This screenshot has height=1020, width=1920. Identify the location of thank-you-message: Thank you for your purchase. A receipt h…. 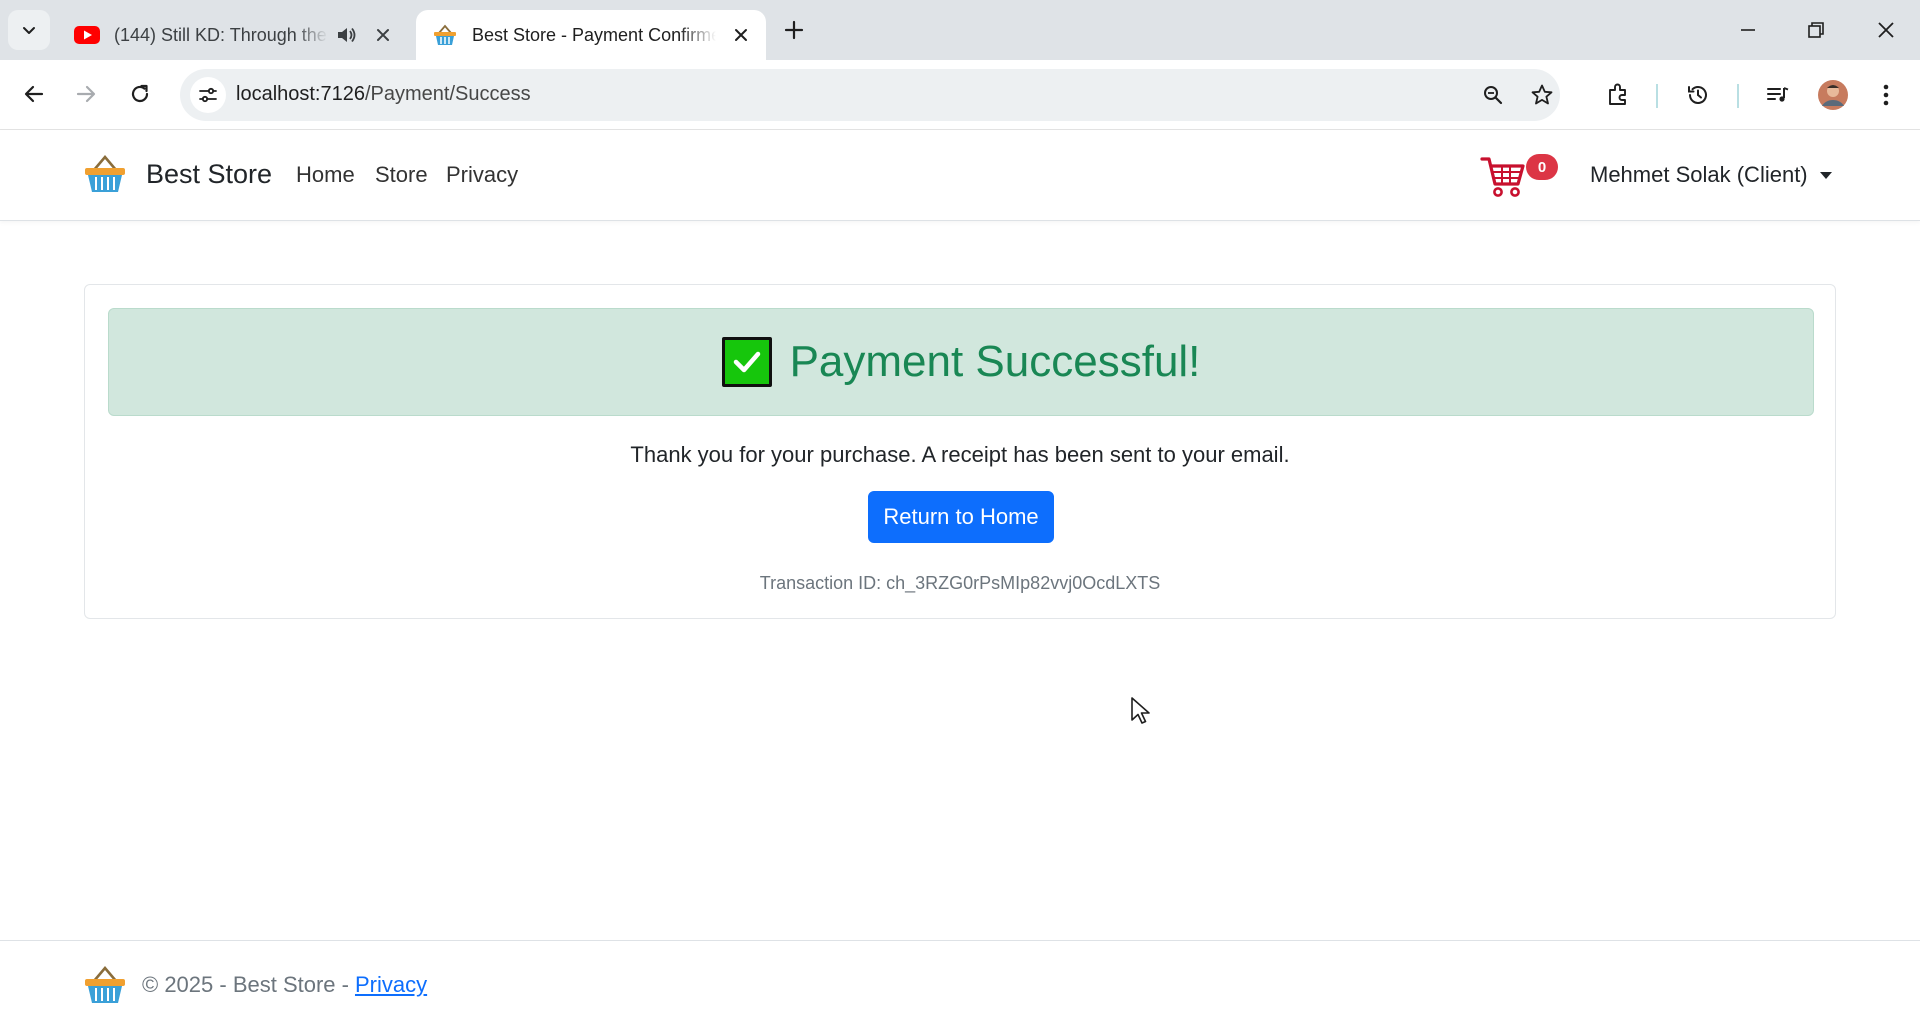
(960, 454).